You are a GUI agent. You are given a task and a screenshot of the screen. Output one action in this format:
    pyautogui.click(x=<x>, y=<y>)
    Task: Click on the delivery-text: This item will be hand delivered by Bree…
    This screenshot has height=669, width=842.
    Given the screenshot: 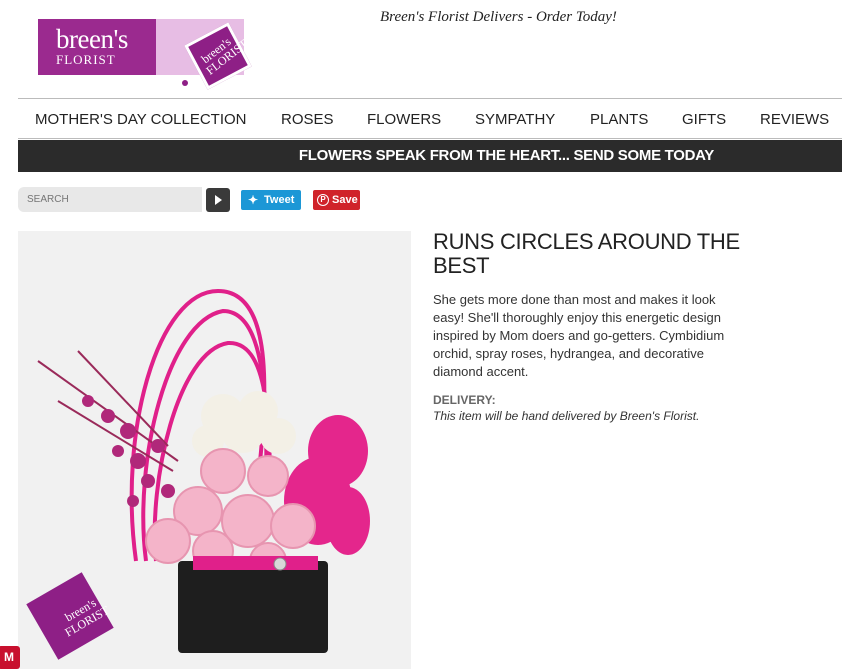 What is the action you would take?
    pyautogui.click(x=566, y=416)
    